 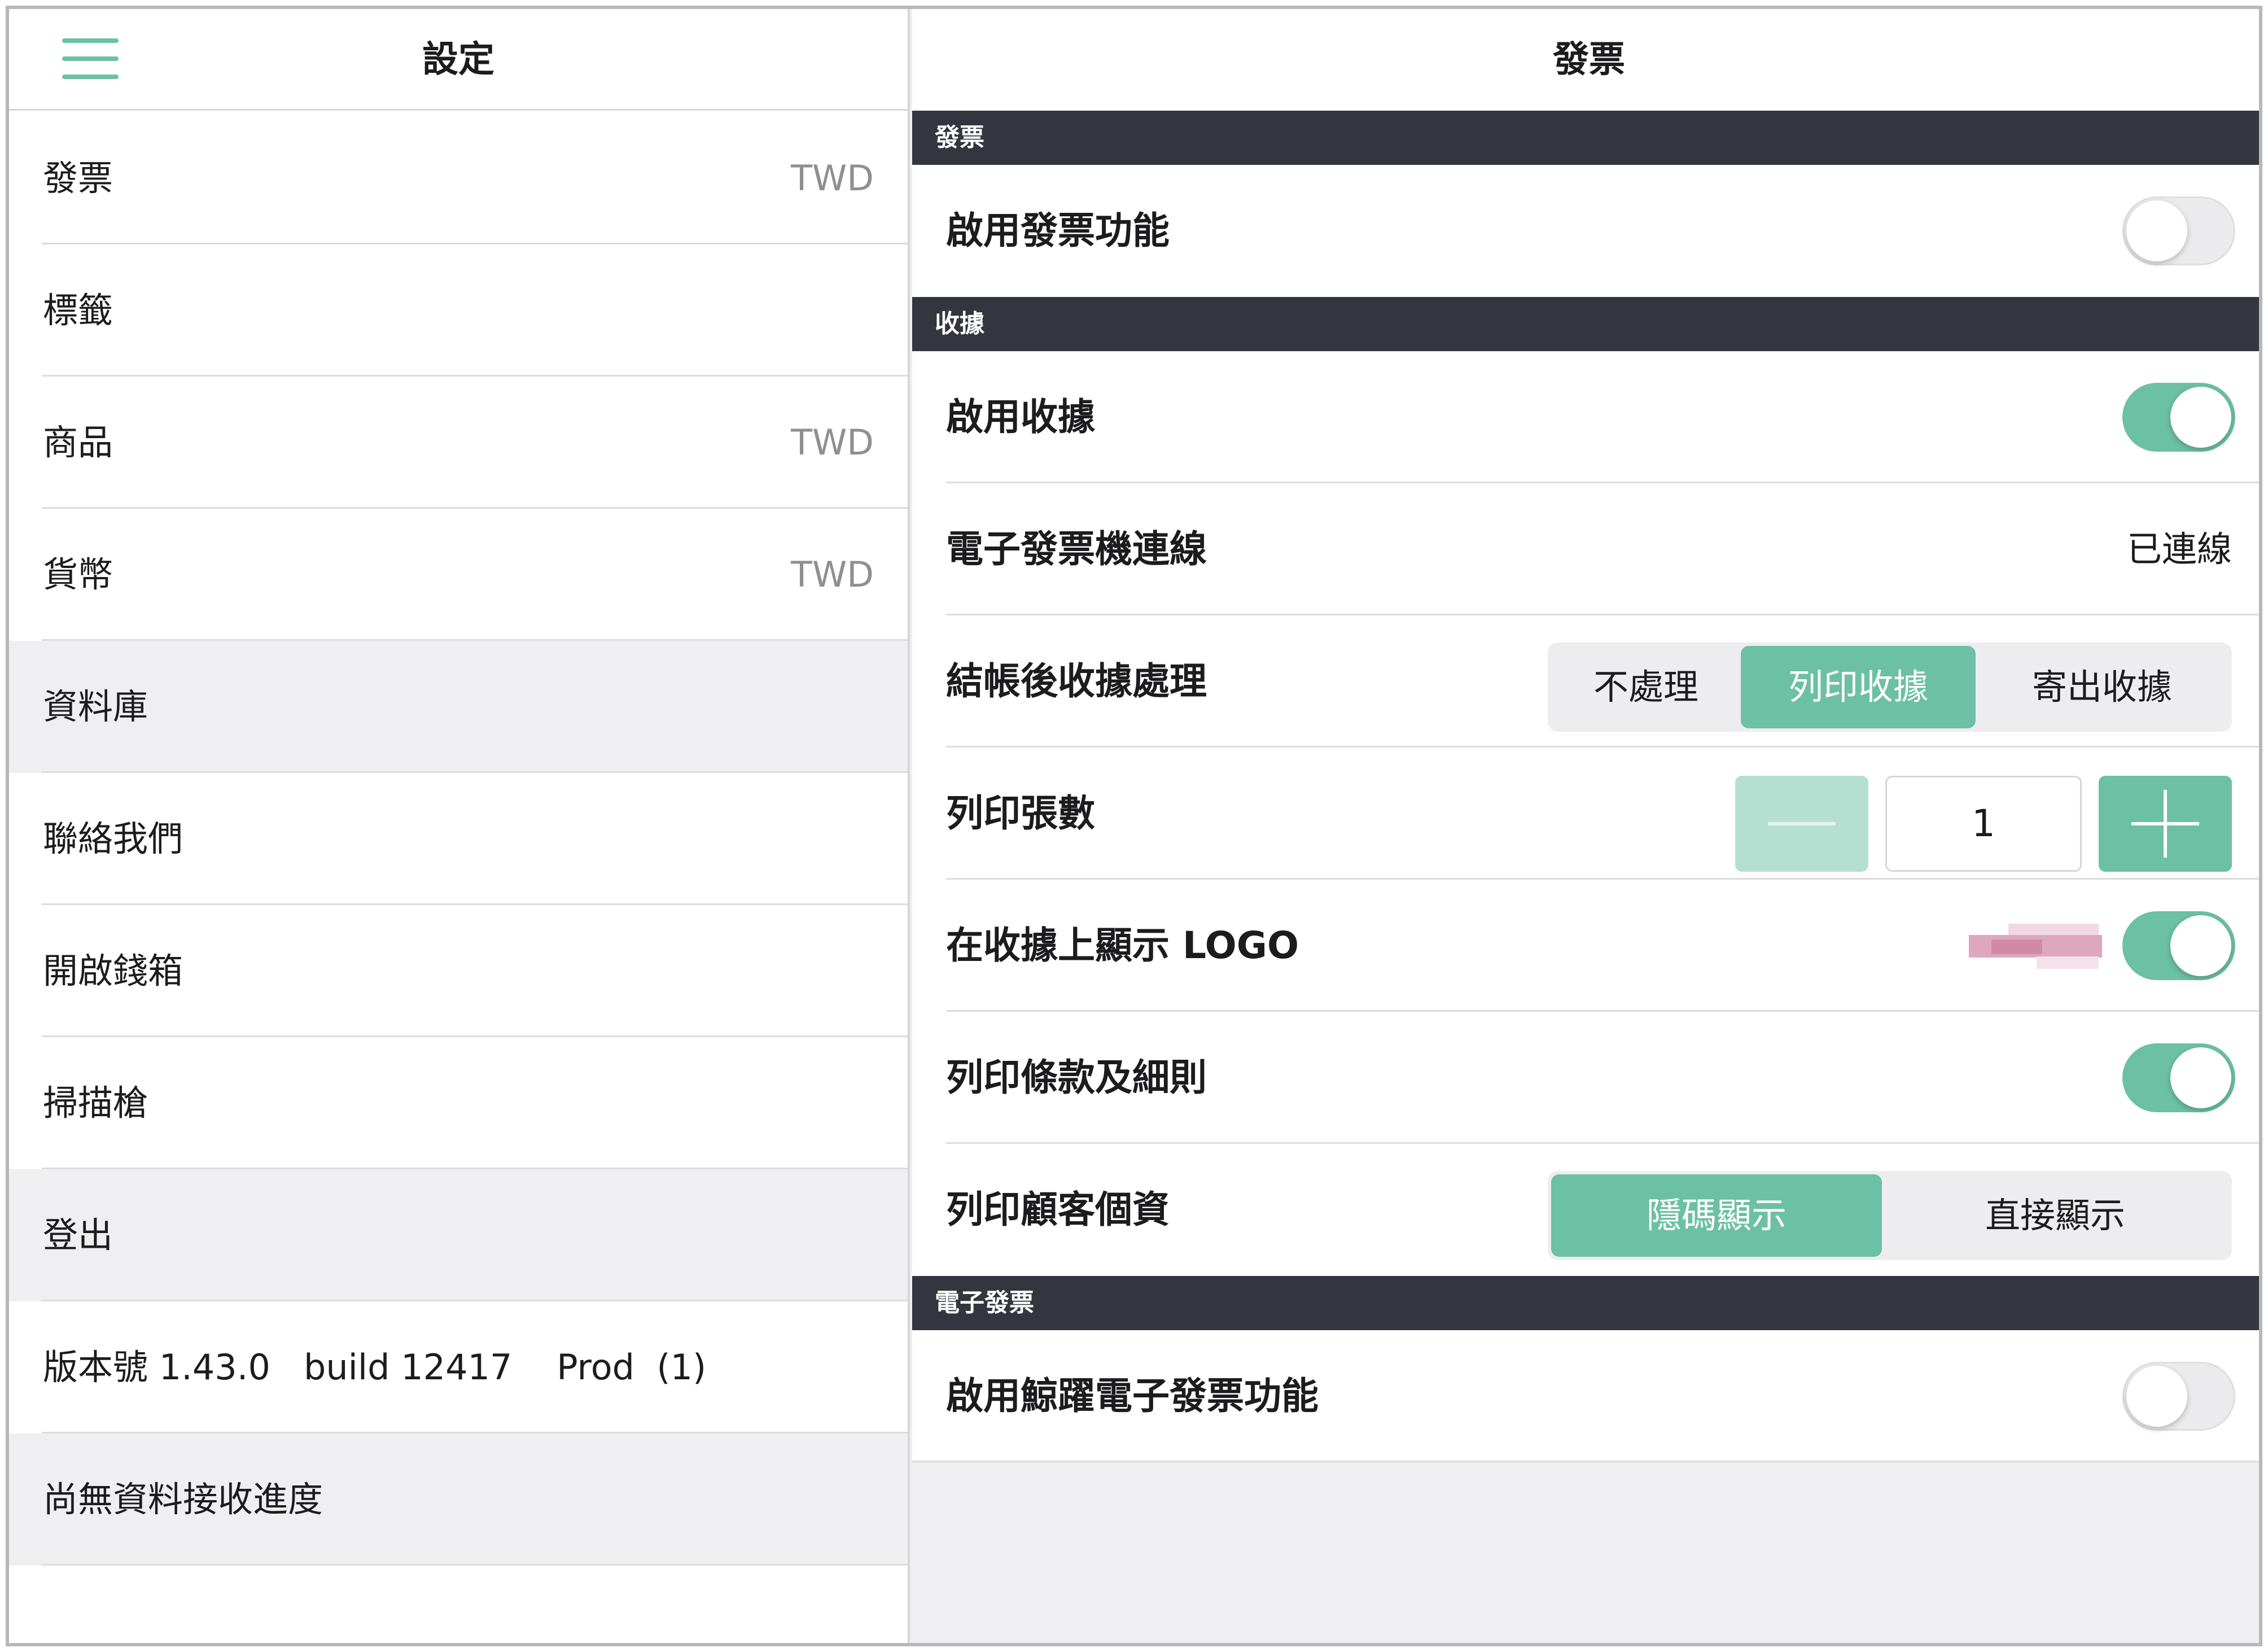 I want to click on sidebar-item-currency: 貨幣 TWD, so click(x=459, y=575).